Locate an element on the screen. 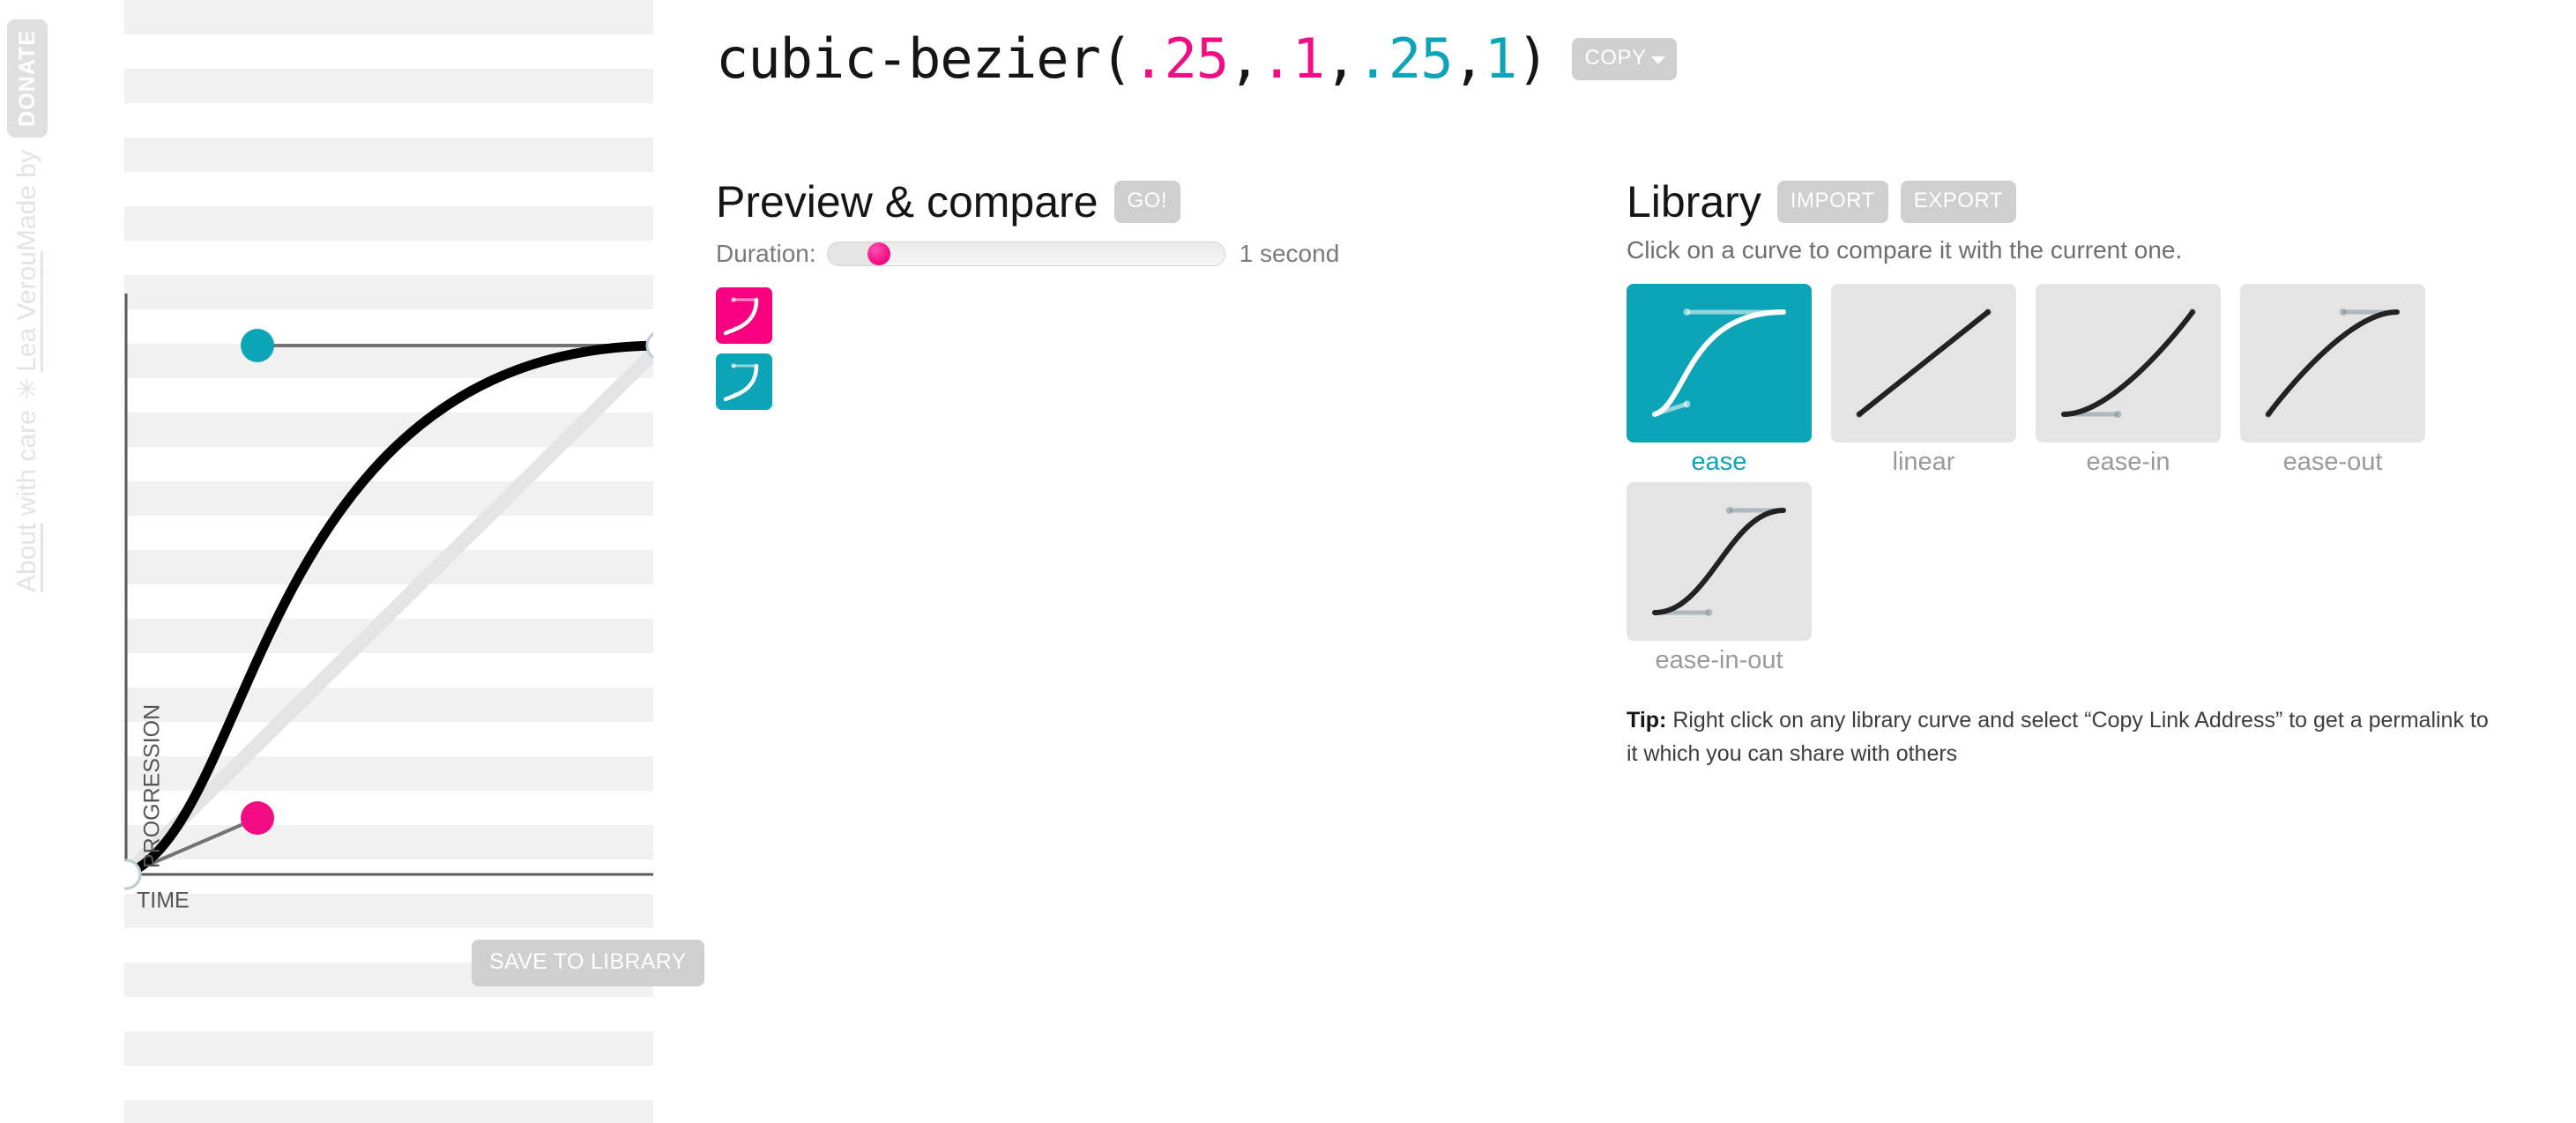  credits-text: About with care ✳Lea VerouMade by is located at coordinates (27, 371).